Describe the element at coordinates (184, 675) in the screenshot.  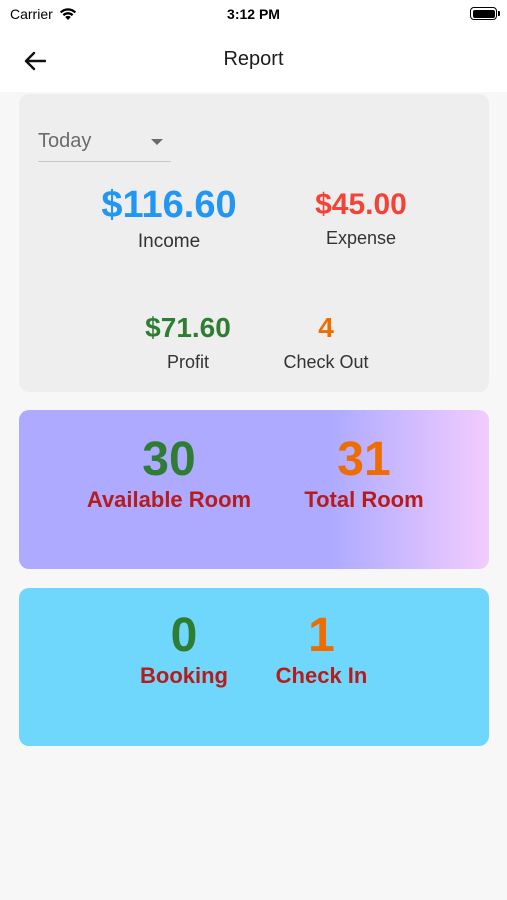
I see `booking-label: Booking` at that location.